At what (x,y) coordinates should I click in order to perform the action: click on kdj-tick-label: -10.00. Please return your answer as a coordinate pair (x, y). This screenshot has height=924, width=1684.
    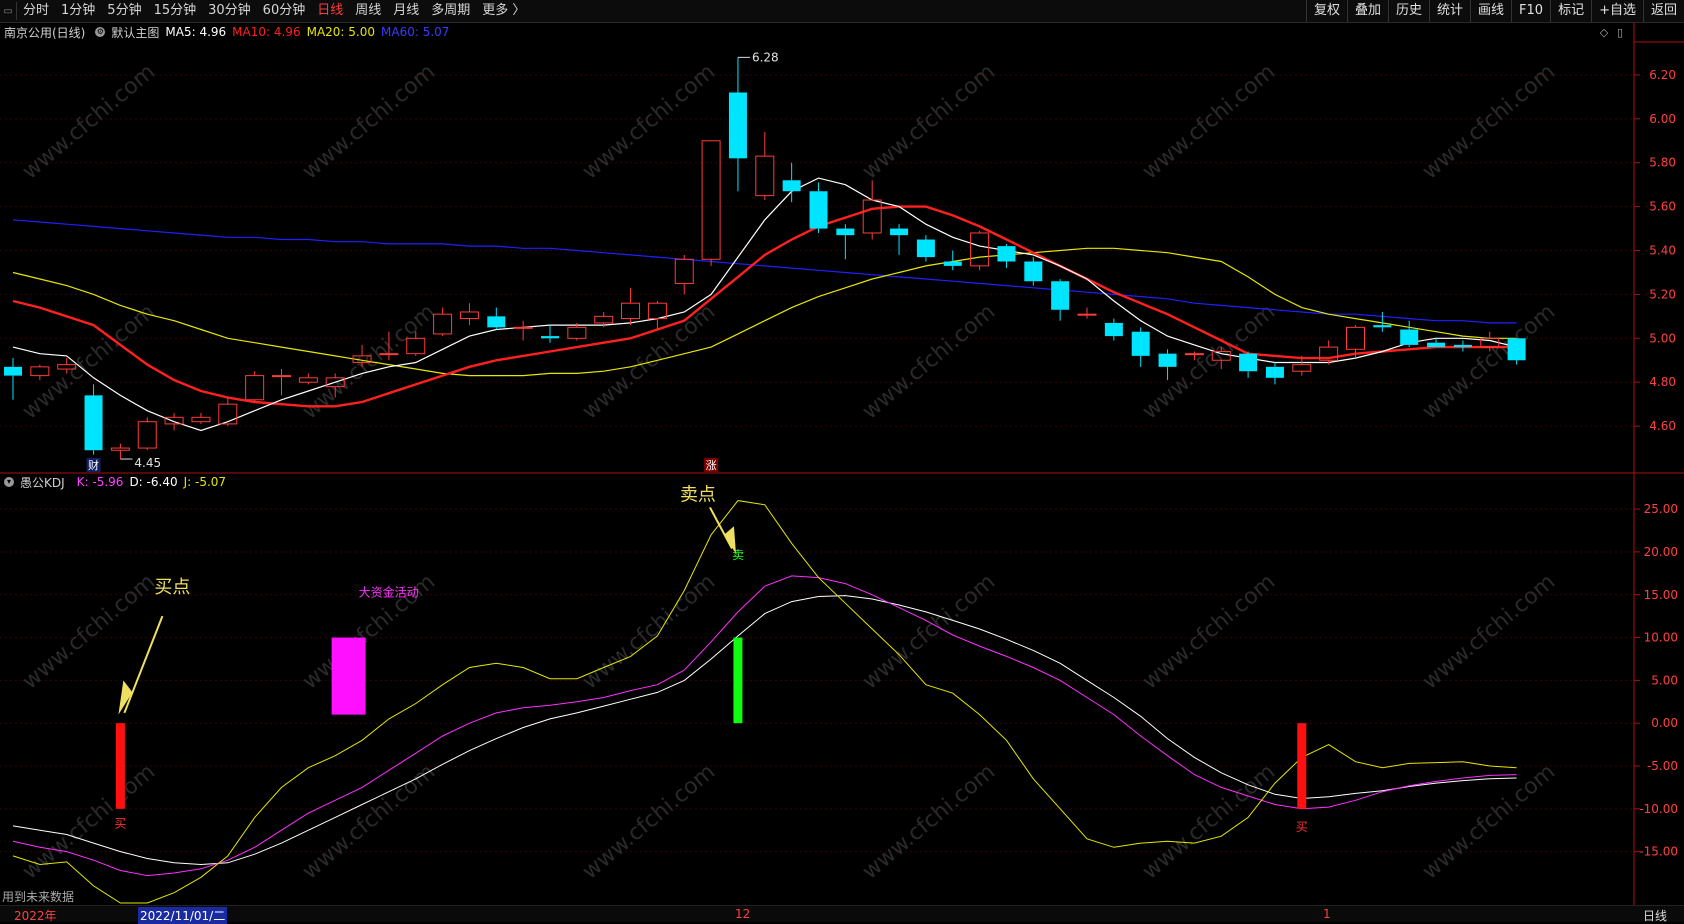
    Looking at the image, I should click on (1658, 809).